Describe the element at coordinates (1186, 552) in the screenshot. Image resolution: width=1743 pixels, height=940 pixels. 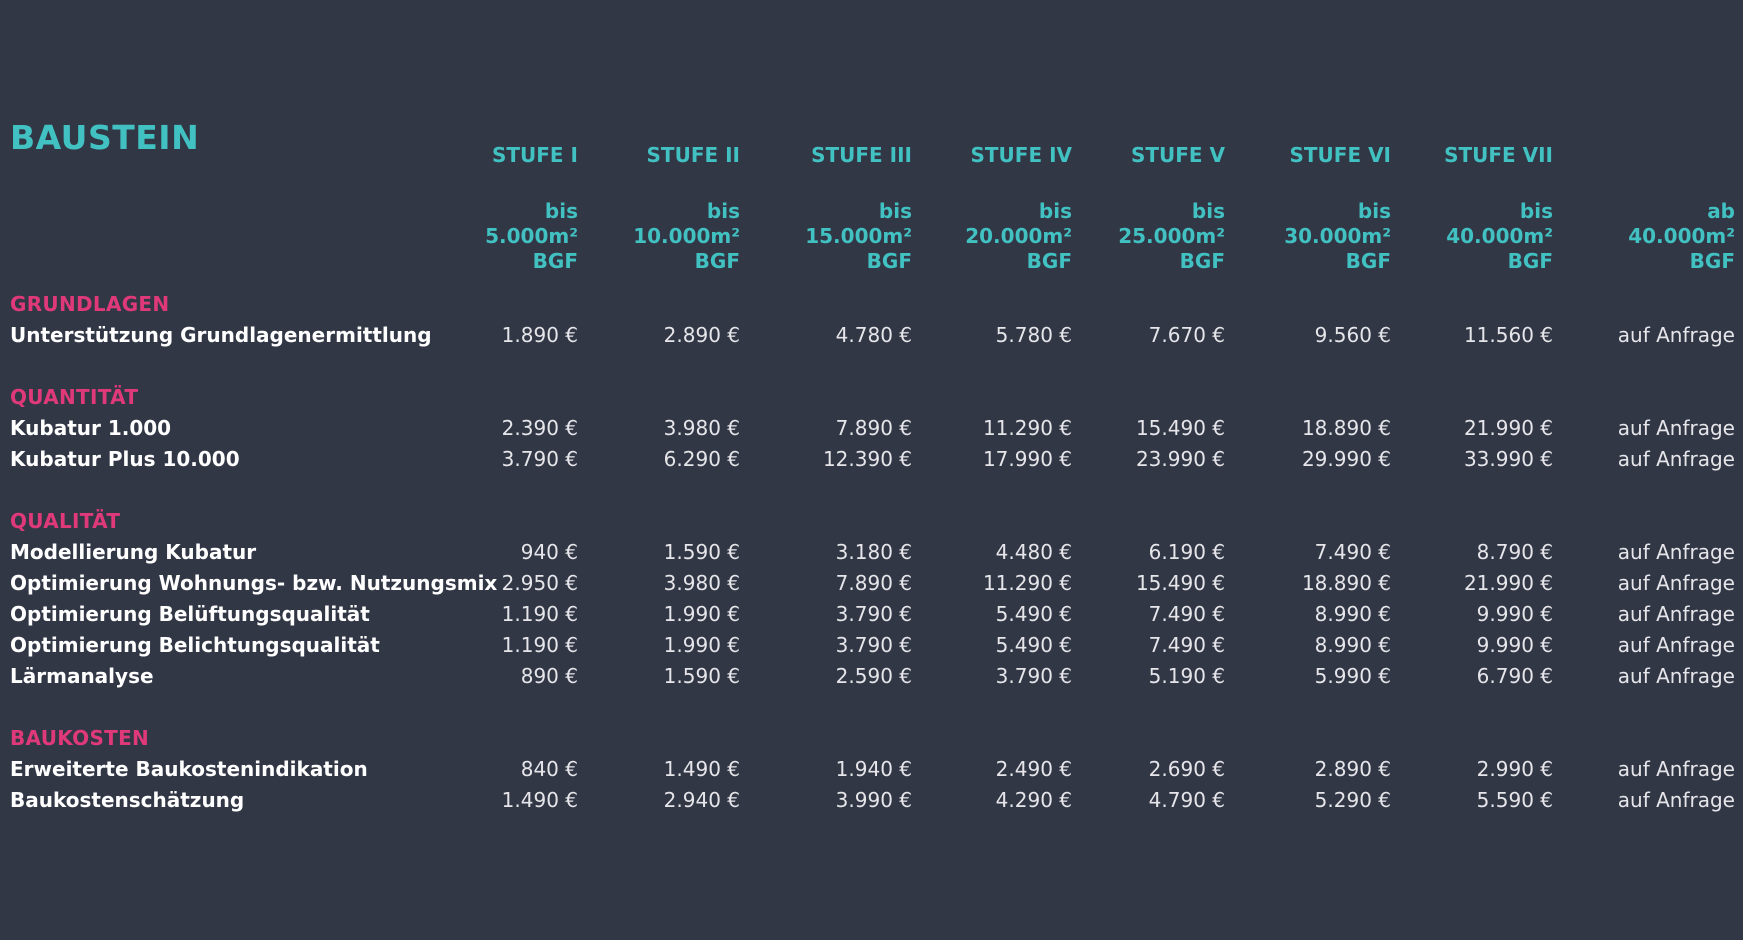
I see `price-cell: 6.190 €` at that location.